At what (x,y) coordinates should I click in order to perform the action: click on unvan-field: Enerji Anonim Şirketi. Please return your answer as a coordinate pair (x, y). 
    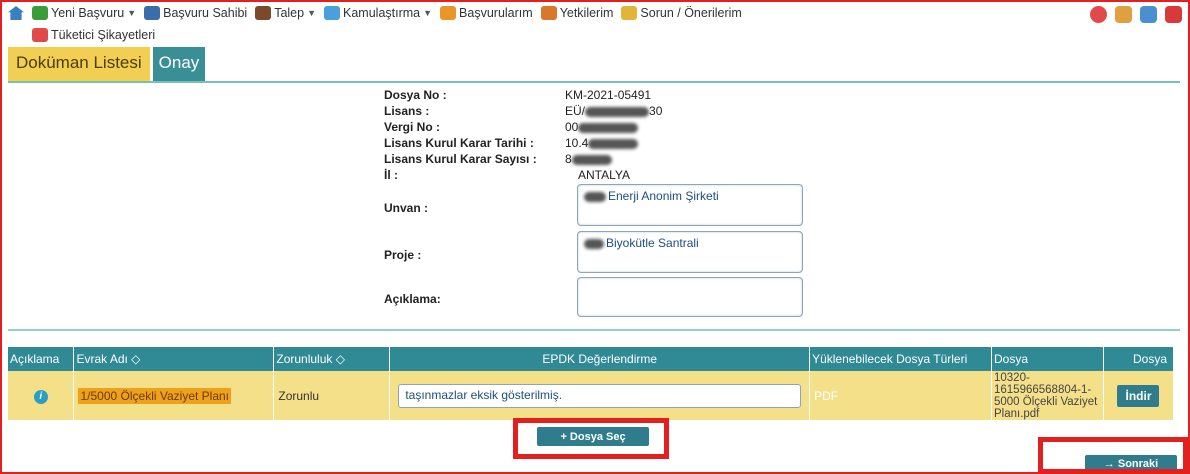
    Looking at the image, I should click on (690, 205).